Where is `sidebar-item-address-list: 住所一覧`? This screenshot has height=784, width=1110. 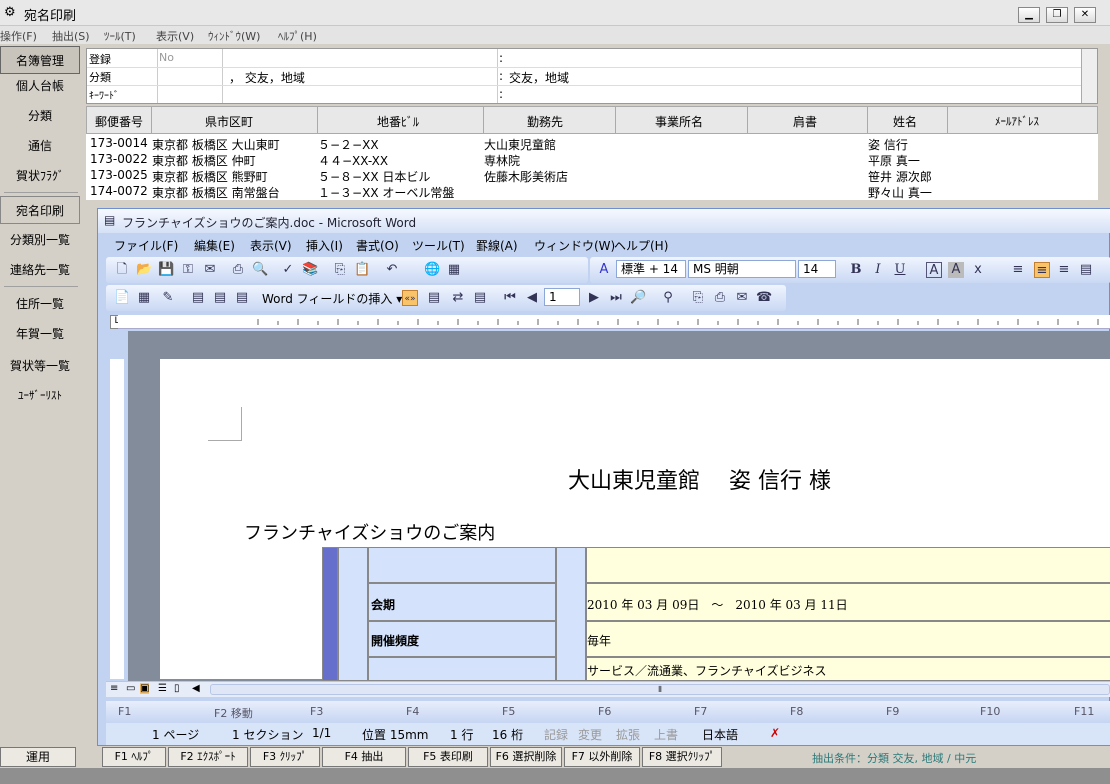
sidebar-item-address-list: 住所一覧 is located at coordinates (40, 304).